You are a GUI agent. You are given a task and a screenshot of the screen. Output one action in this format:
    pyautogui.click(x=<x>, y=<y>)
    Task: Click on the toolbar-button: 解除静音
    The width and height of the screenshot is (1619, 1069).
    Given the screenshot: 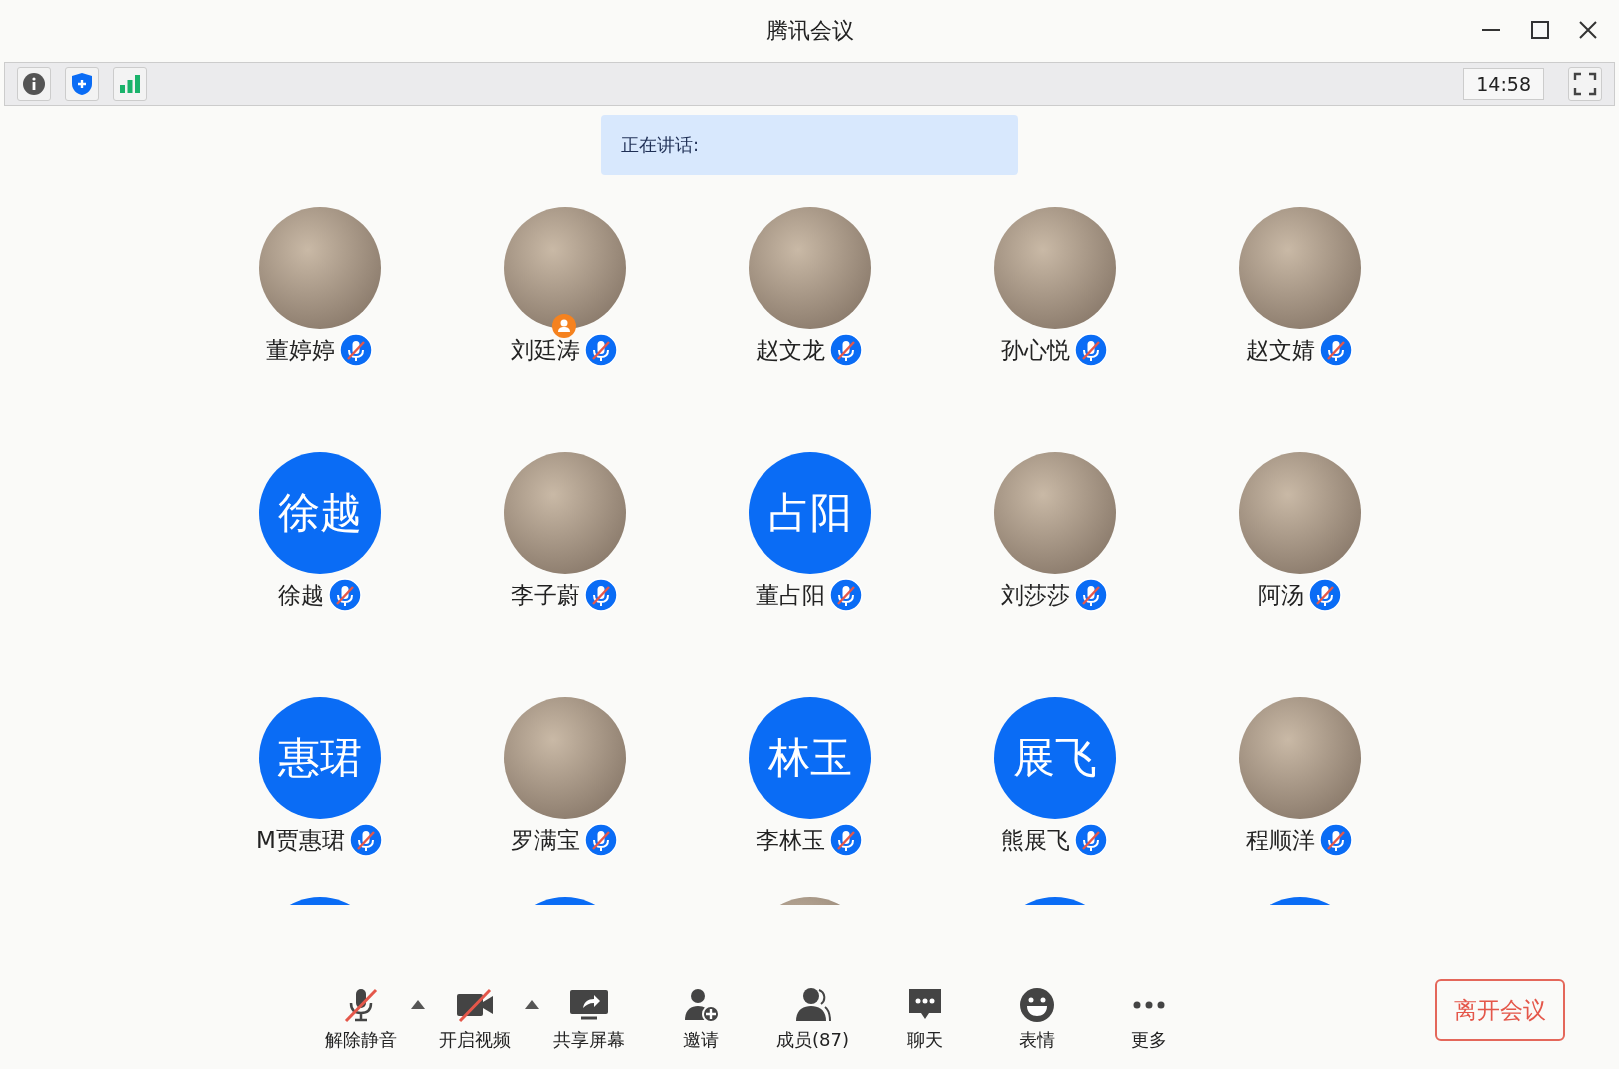 What is the action you would take?
    pyautogui.click(x=360, y=1019)
    